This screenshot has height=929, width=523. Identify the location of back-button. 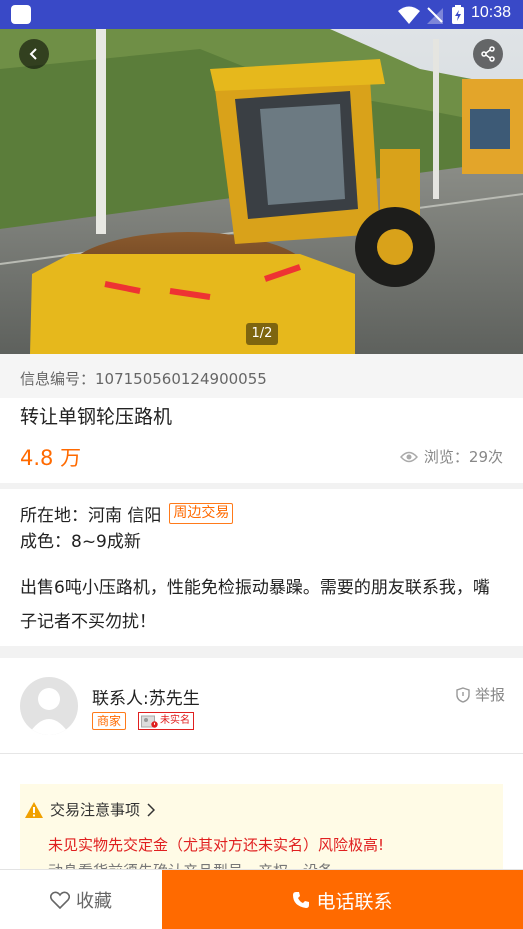
(34, 54).